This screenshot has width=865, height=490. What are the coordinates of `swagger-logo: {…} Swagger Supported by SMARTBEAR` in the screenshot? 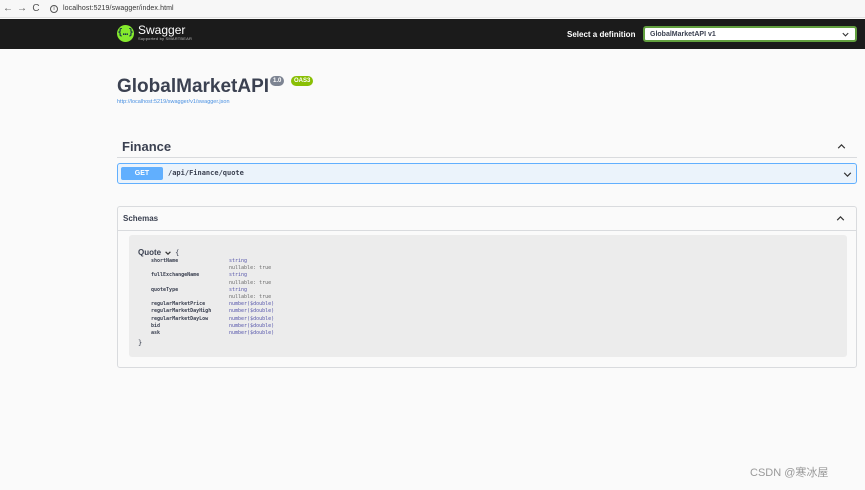 It's located at (154, 33).